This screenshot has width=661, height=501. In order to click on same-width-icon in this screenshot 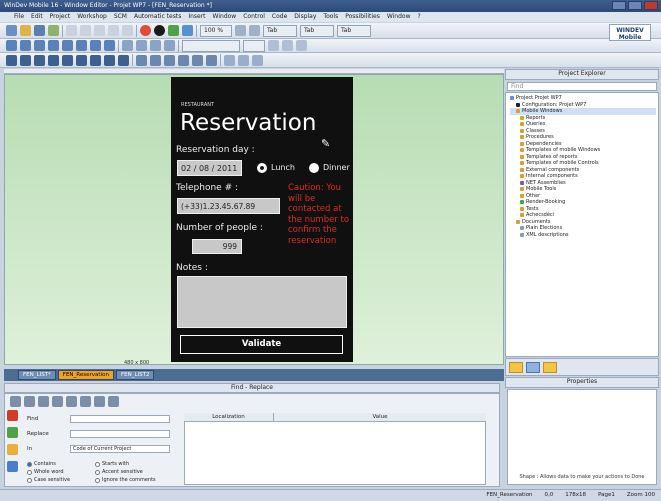, I will do `click(67, 60)`.